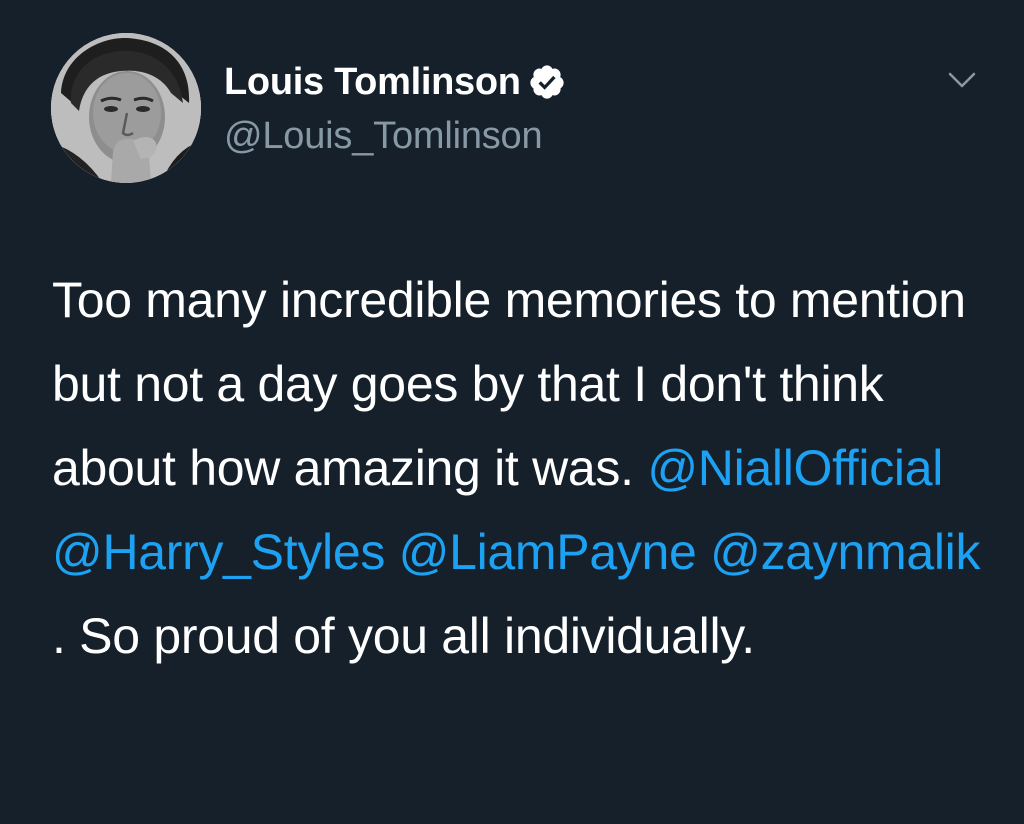 The image size is (1024, 824). I want to click on chevron-down-icon, so click(962, 80).